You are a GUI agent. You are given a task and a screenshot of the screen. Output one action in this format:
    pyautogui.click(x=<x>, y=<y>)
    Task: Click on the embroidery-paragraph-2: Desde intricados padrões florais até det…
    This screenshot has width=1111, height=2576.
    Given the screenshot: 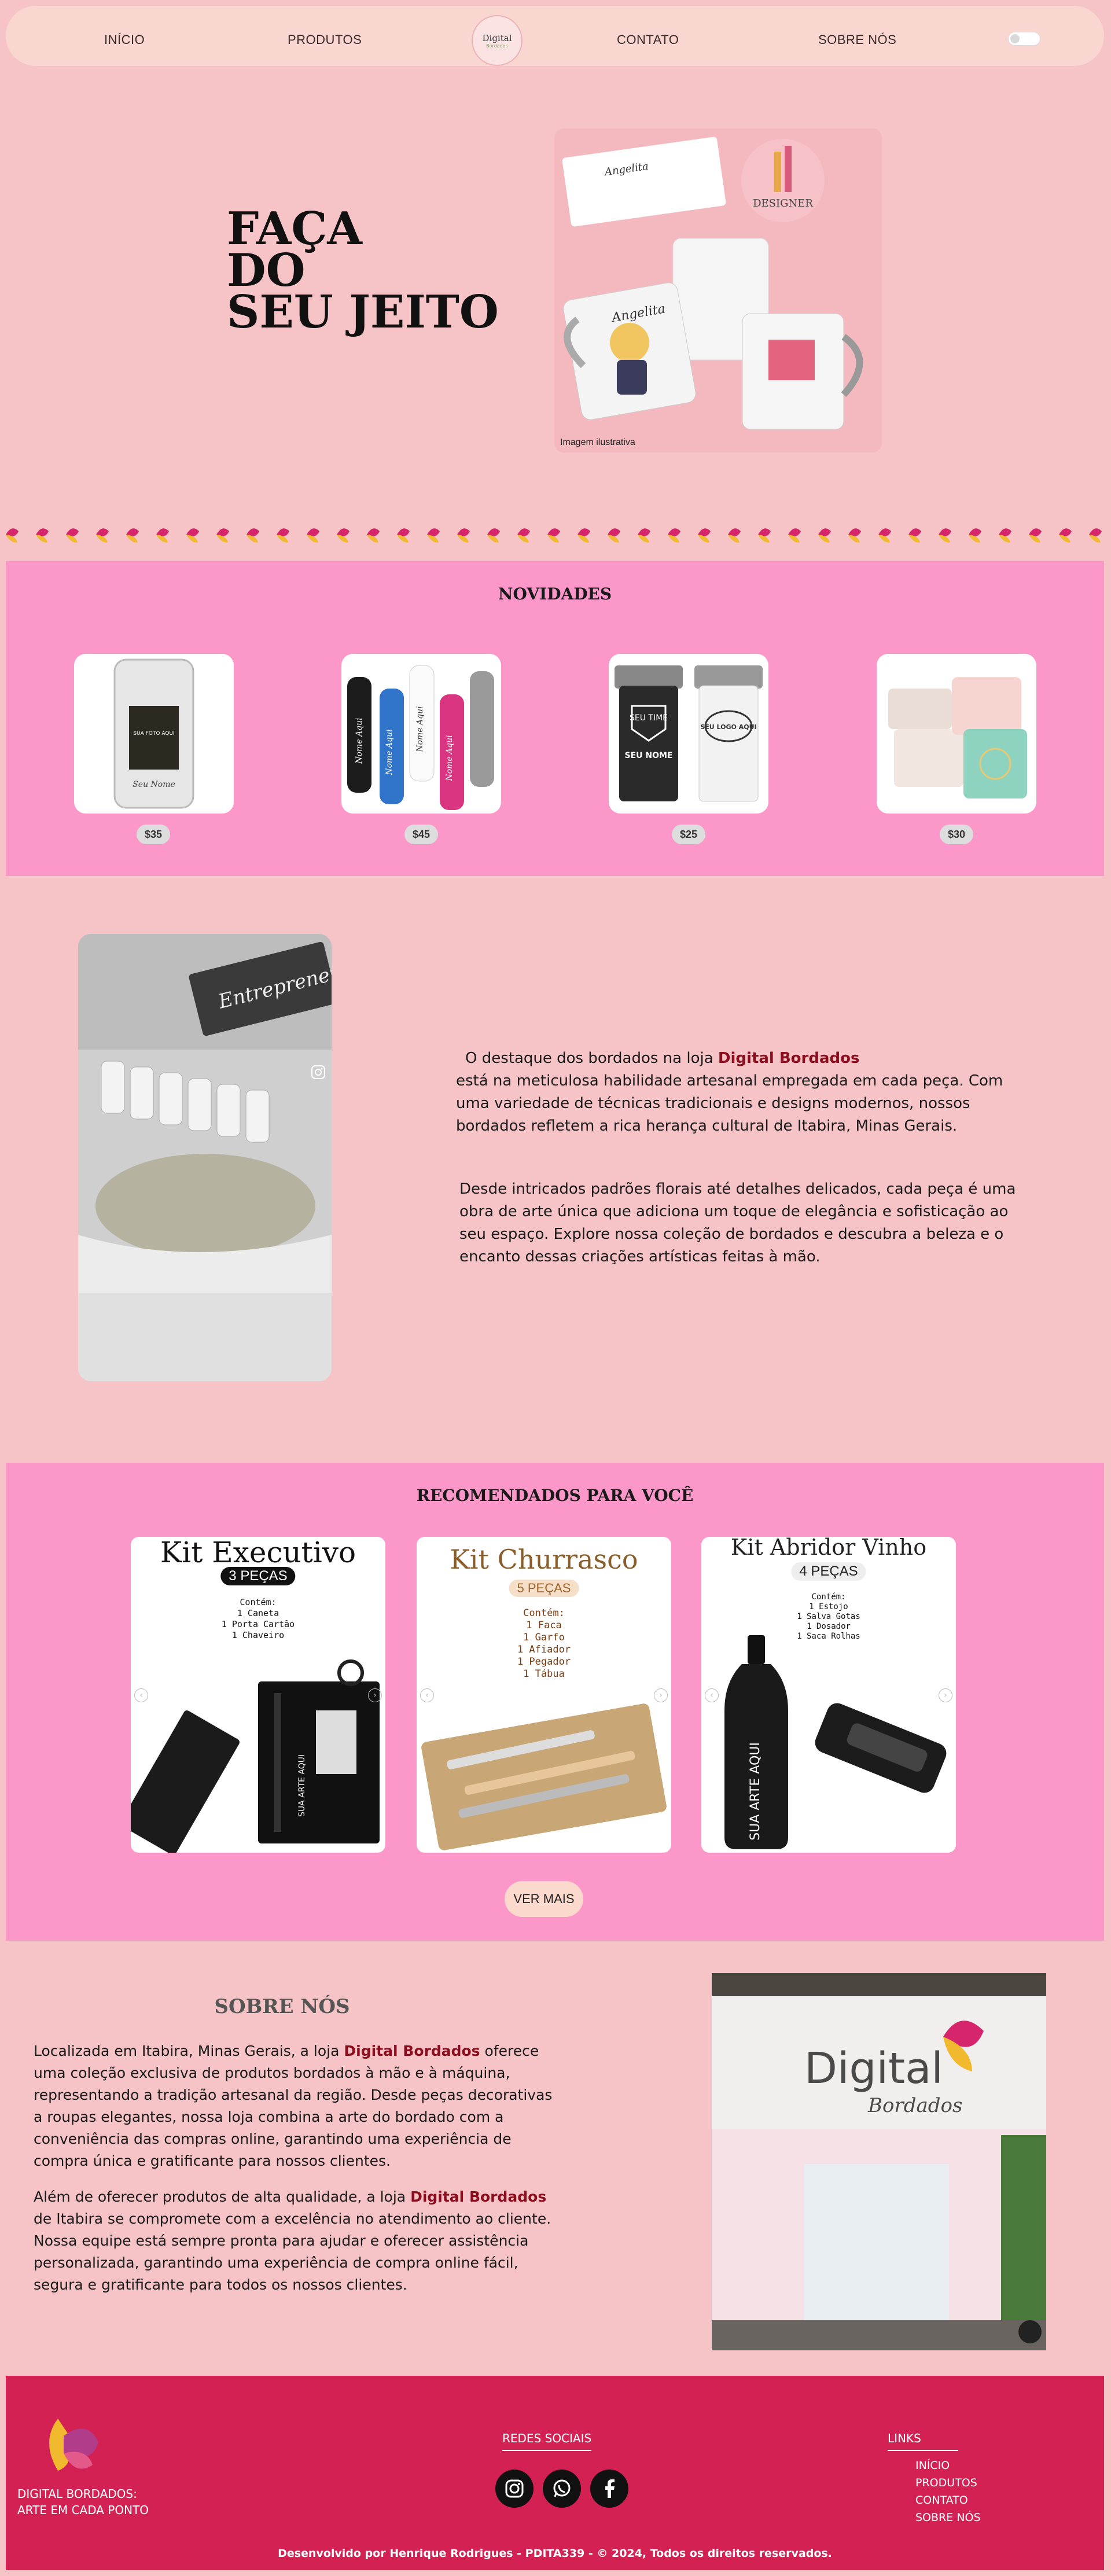 What is the action you would take?
    pyautogui.click(x=739, y=1223)
    